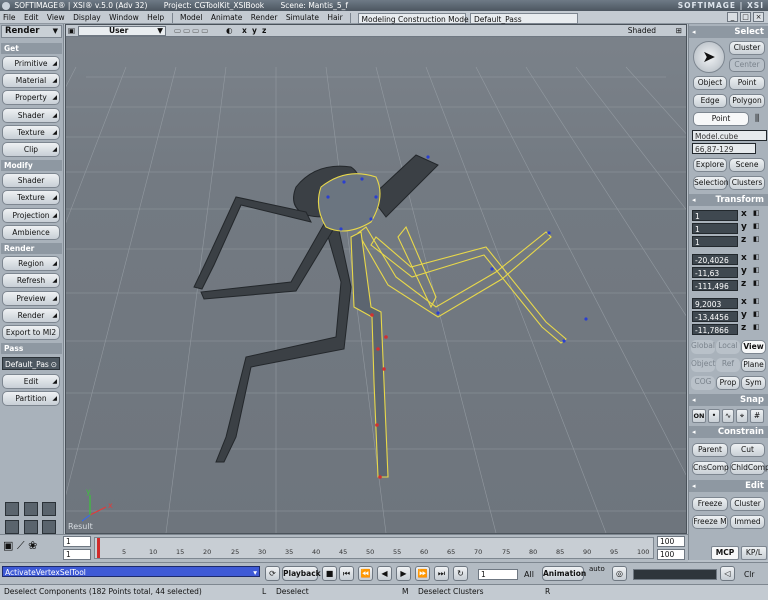  What do you see at coordinates (529, 574) in the screenshot?
I see `all-toggle: All` at bounding box center [529, 574].